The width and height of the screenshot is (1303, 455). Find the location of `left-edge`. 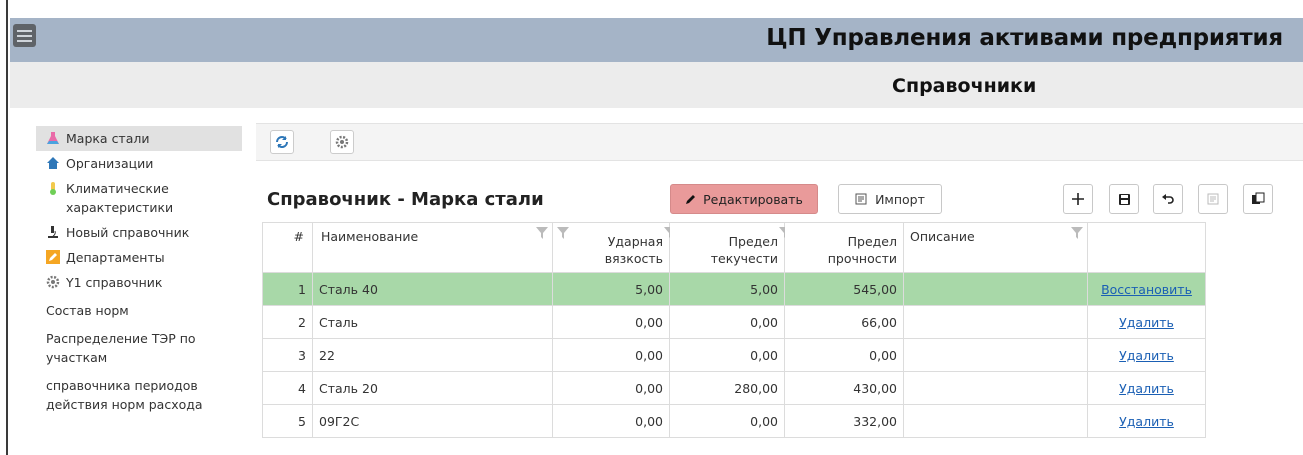

left-edge is located at coordinates (5, 227).